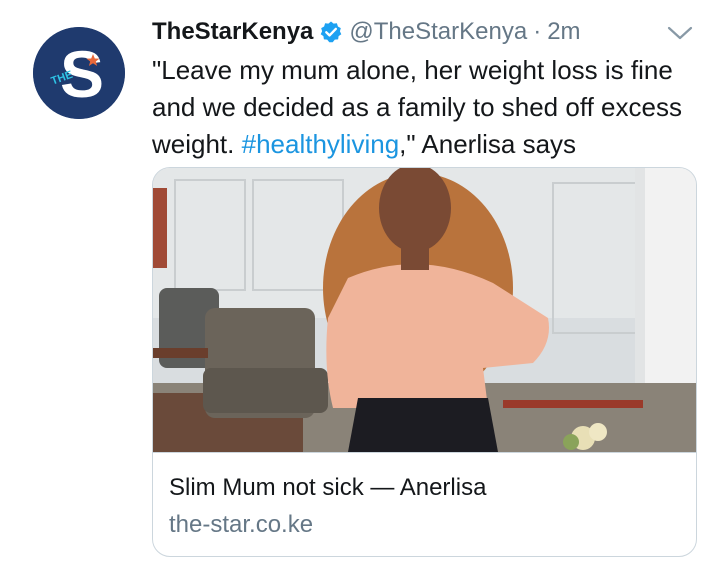  Describe the element at coordinates (680, 33) in the screenshot. I see `chevron-down-icon` at that location.